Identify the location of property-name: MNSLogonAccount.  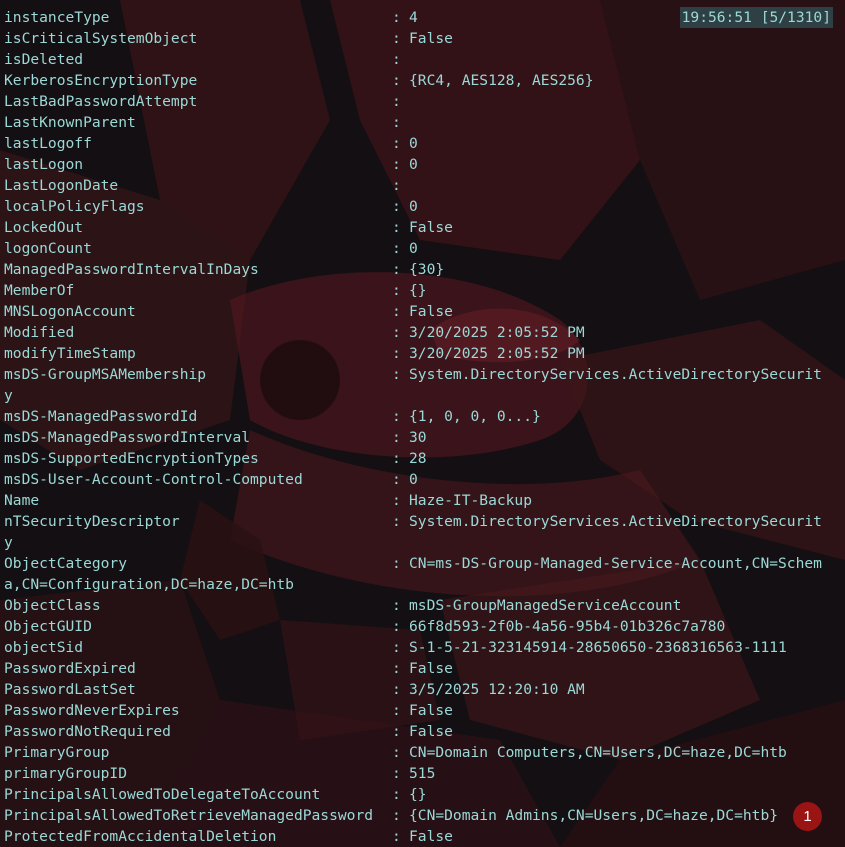
(70, 311).